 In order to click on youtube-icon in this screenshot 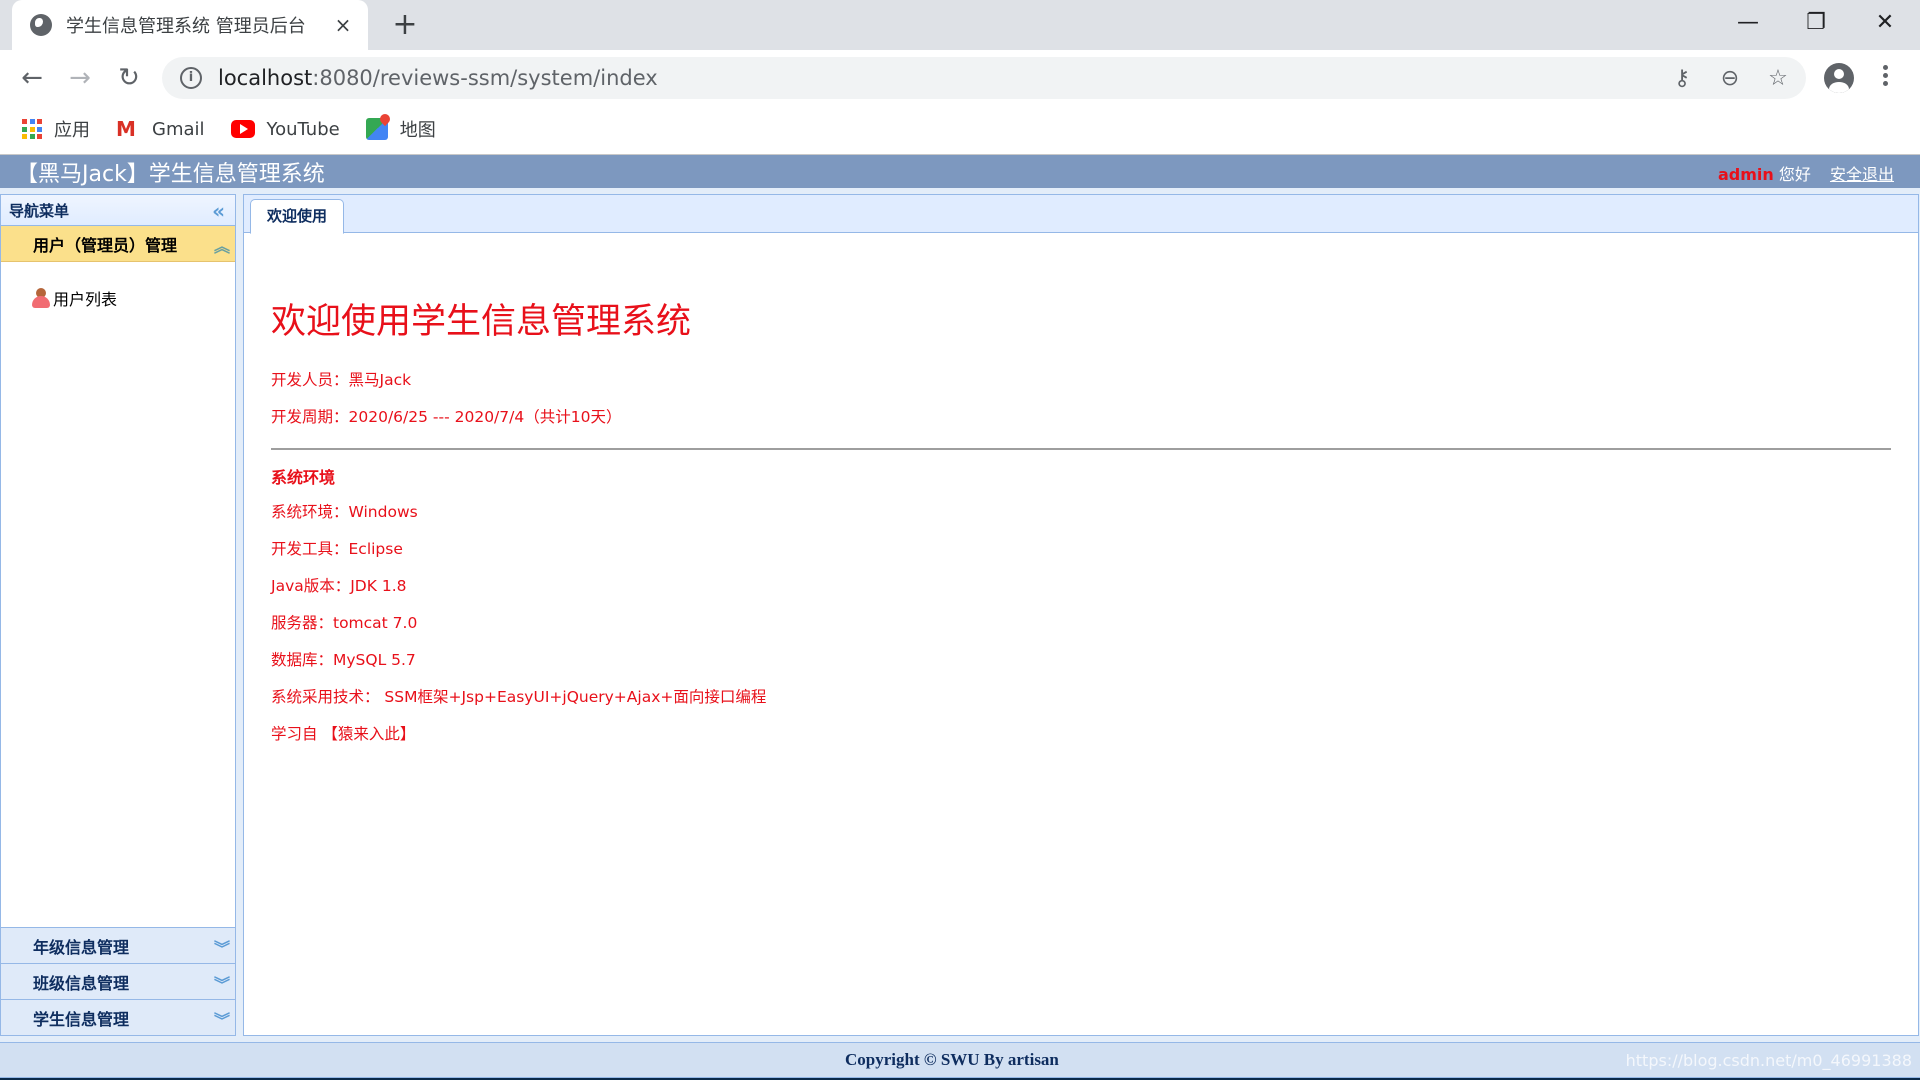, I will do `click(242, 129)`.